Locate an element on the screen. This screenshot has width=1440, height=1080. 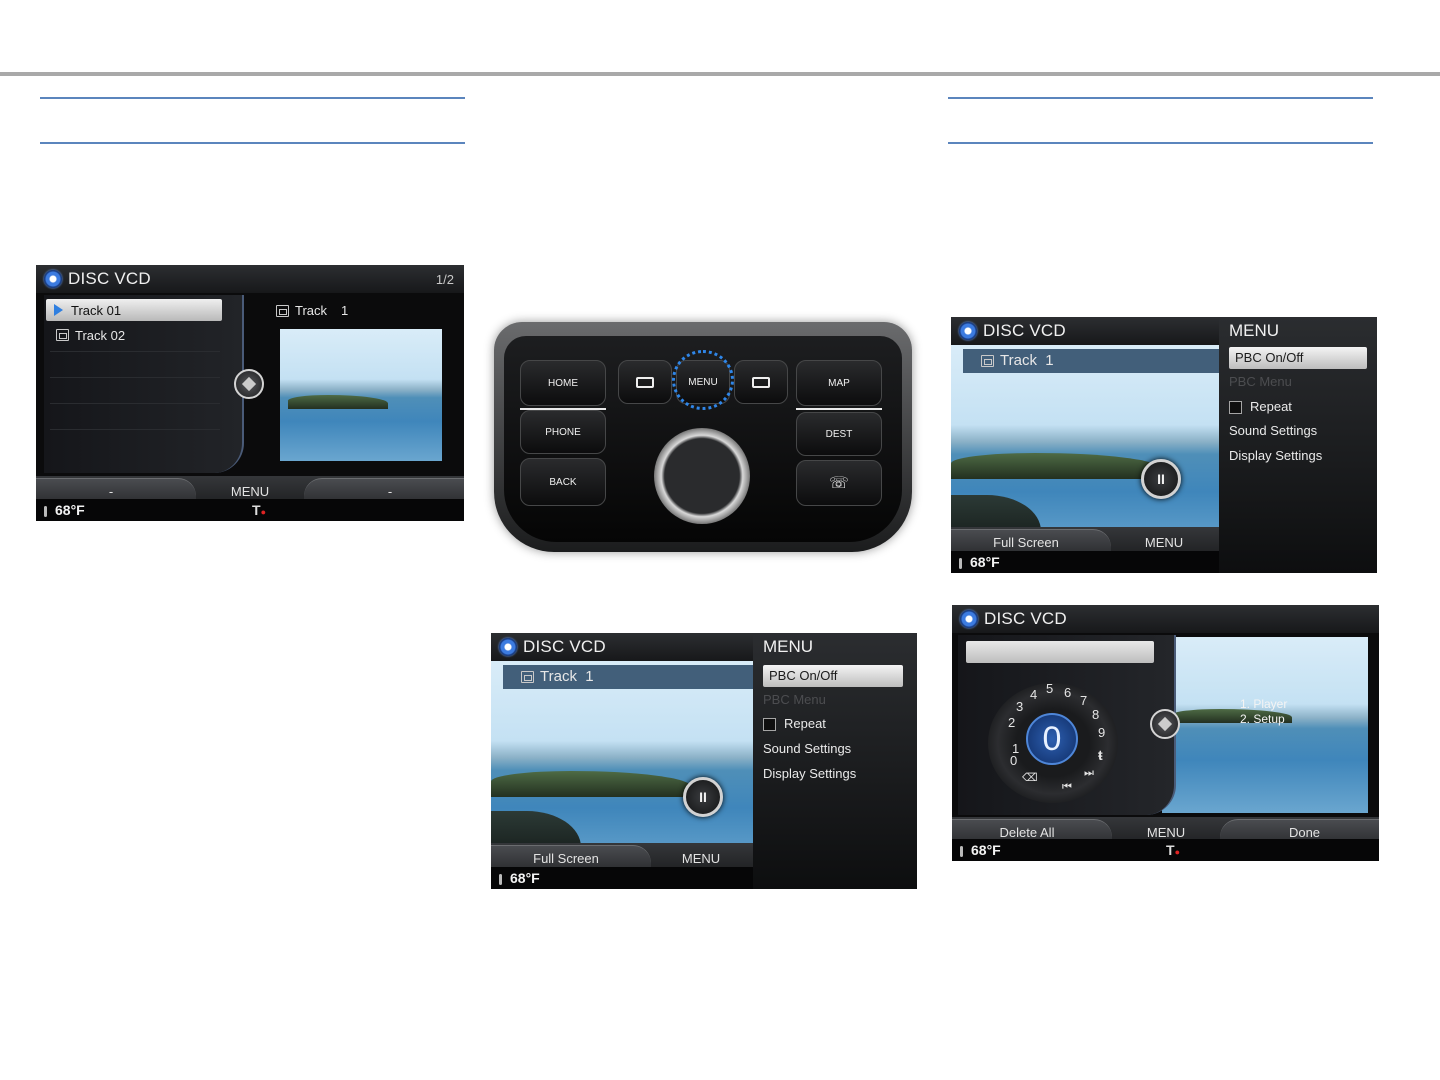
home-button: HOME is located at coordinates (563, 383).